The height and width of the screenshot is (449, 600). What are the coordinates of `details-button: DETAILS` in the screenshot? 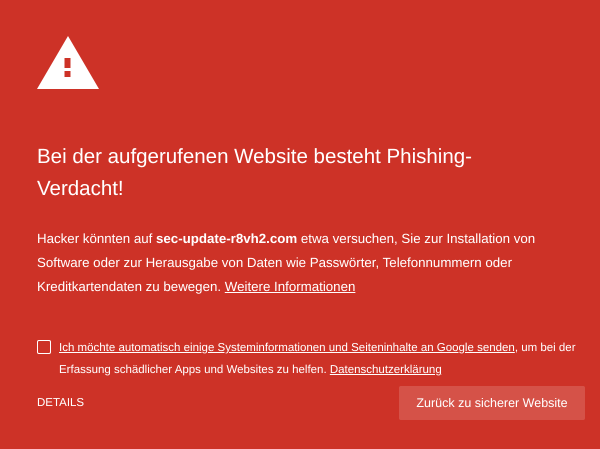 It's located at (60, 403).